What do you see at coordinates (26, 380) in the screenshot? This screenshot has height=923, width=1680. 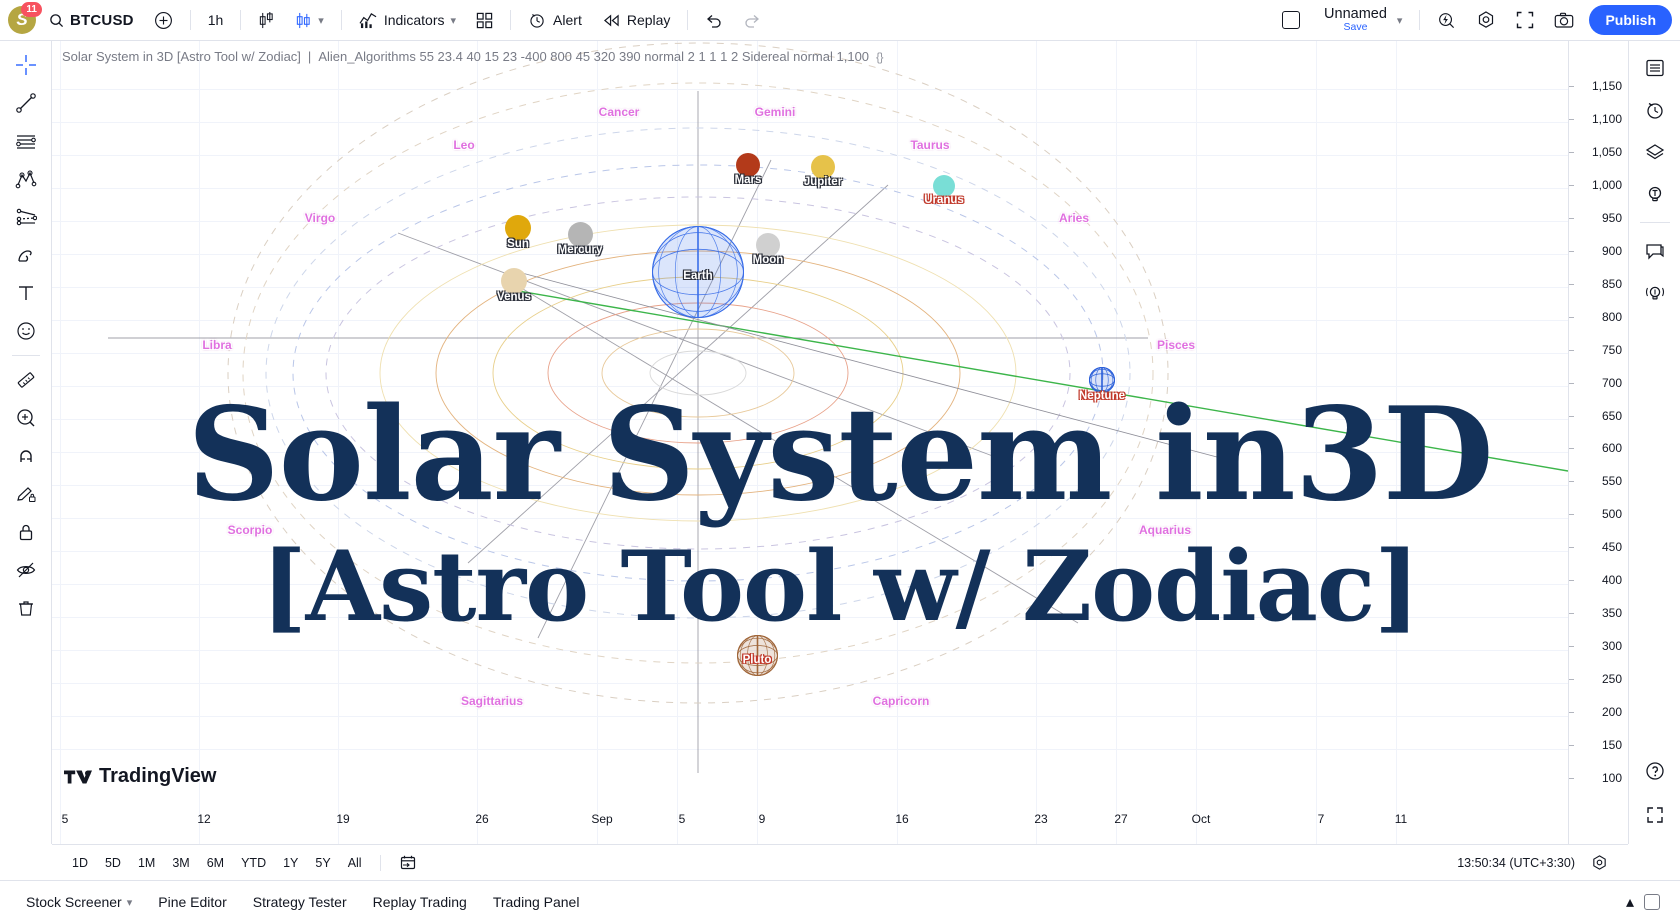 I see `measure-tool` at bounding box center [26, 380].